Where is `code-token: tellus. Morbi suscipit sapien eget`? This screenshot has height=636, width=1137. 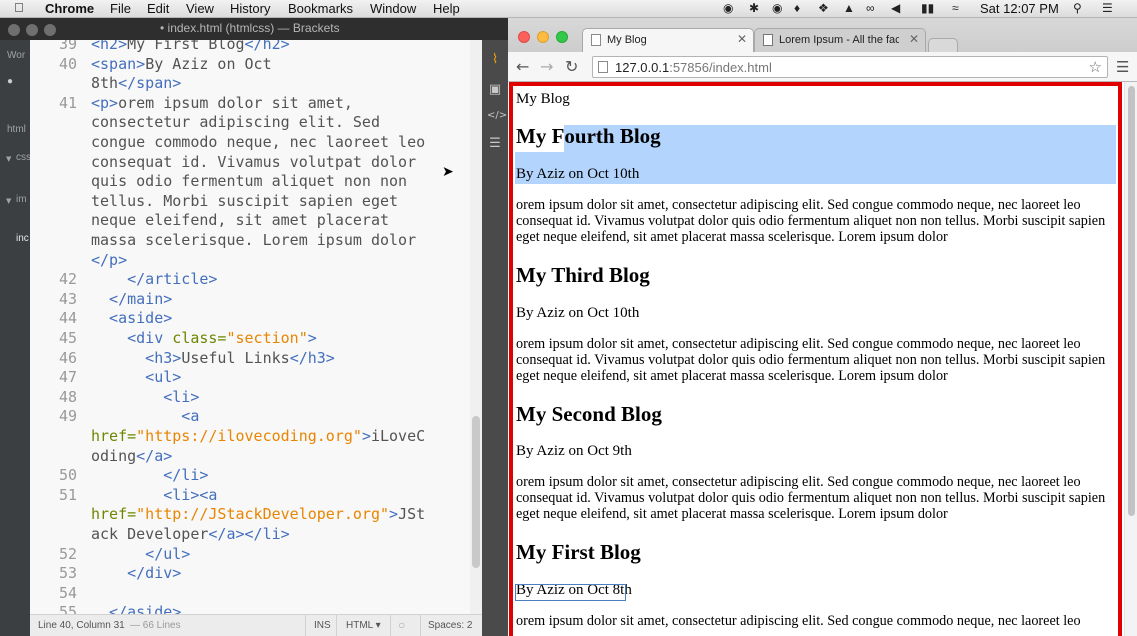 code-token: tellus. Morbi suscipit sapien eget is located at coordinates (245, 200).